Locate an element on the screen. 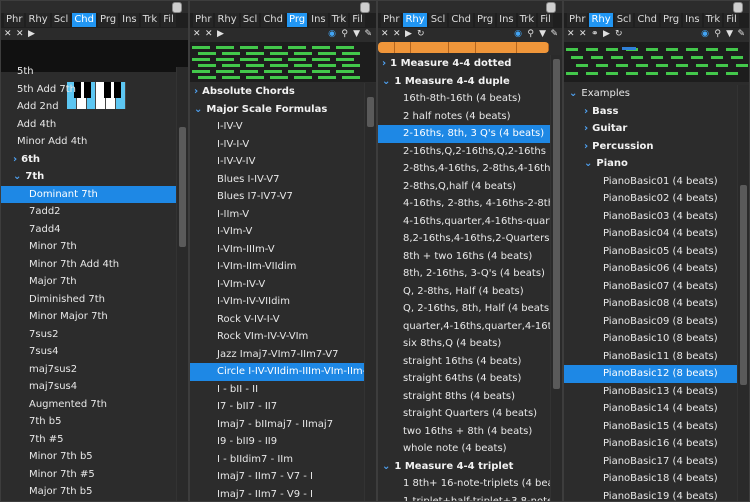  list-item: Minor Add 4th is located at coordinates (88, 142).